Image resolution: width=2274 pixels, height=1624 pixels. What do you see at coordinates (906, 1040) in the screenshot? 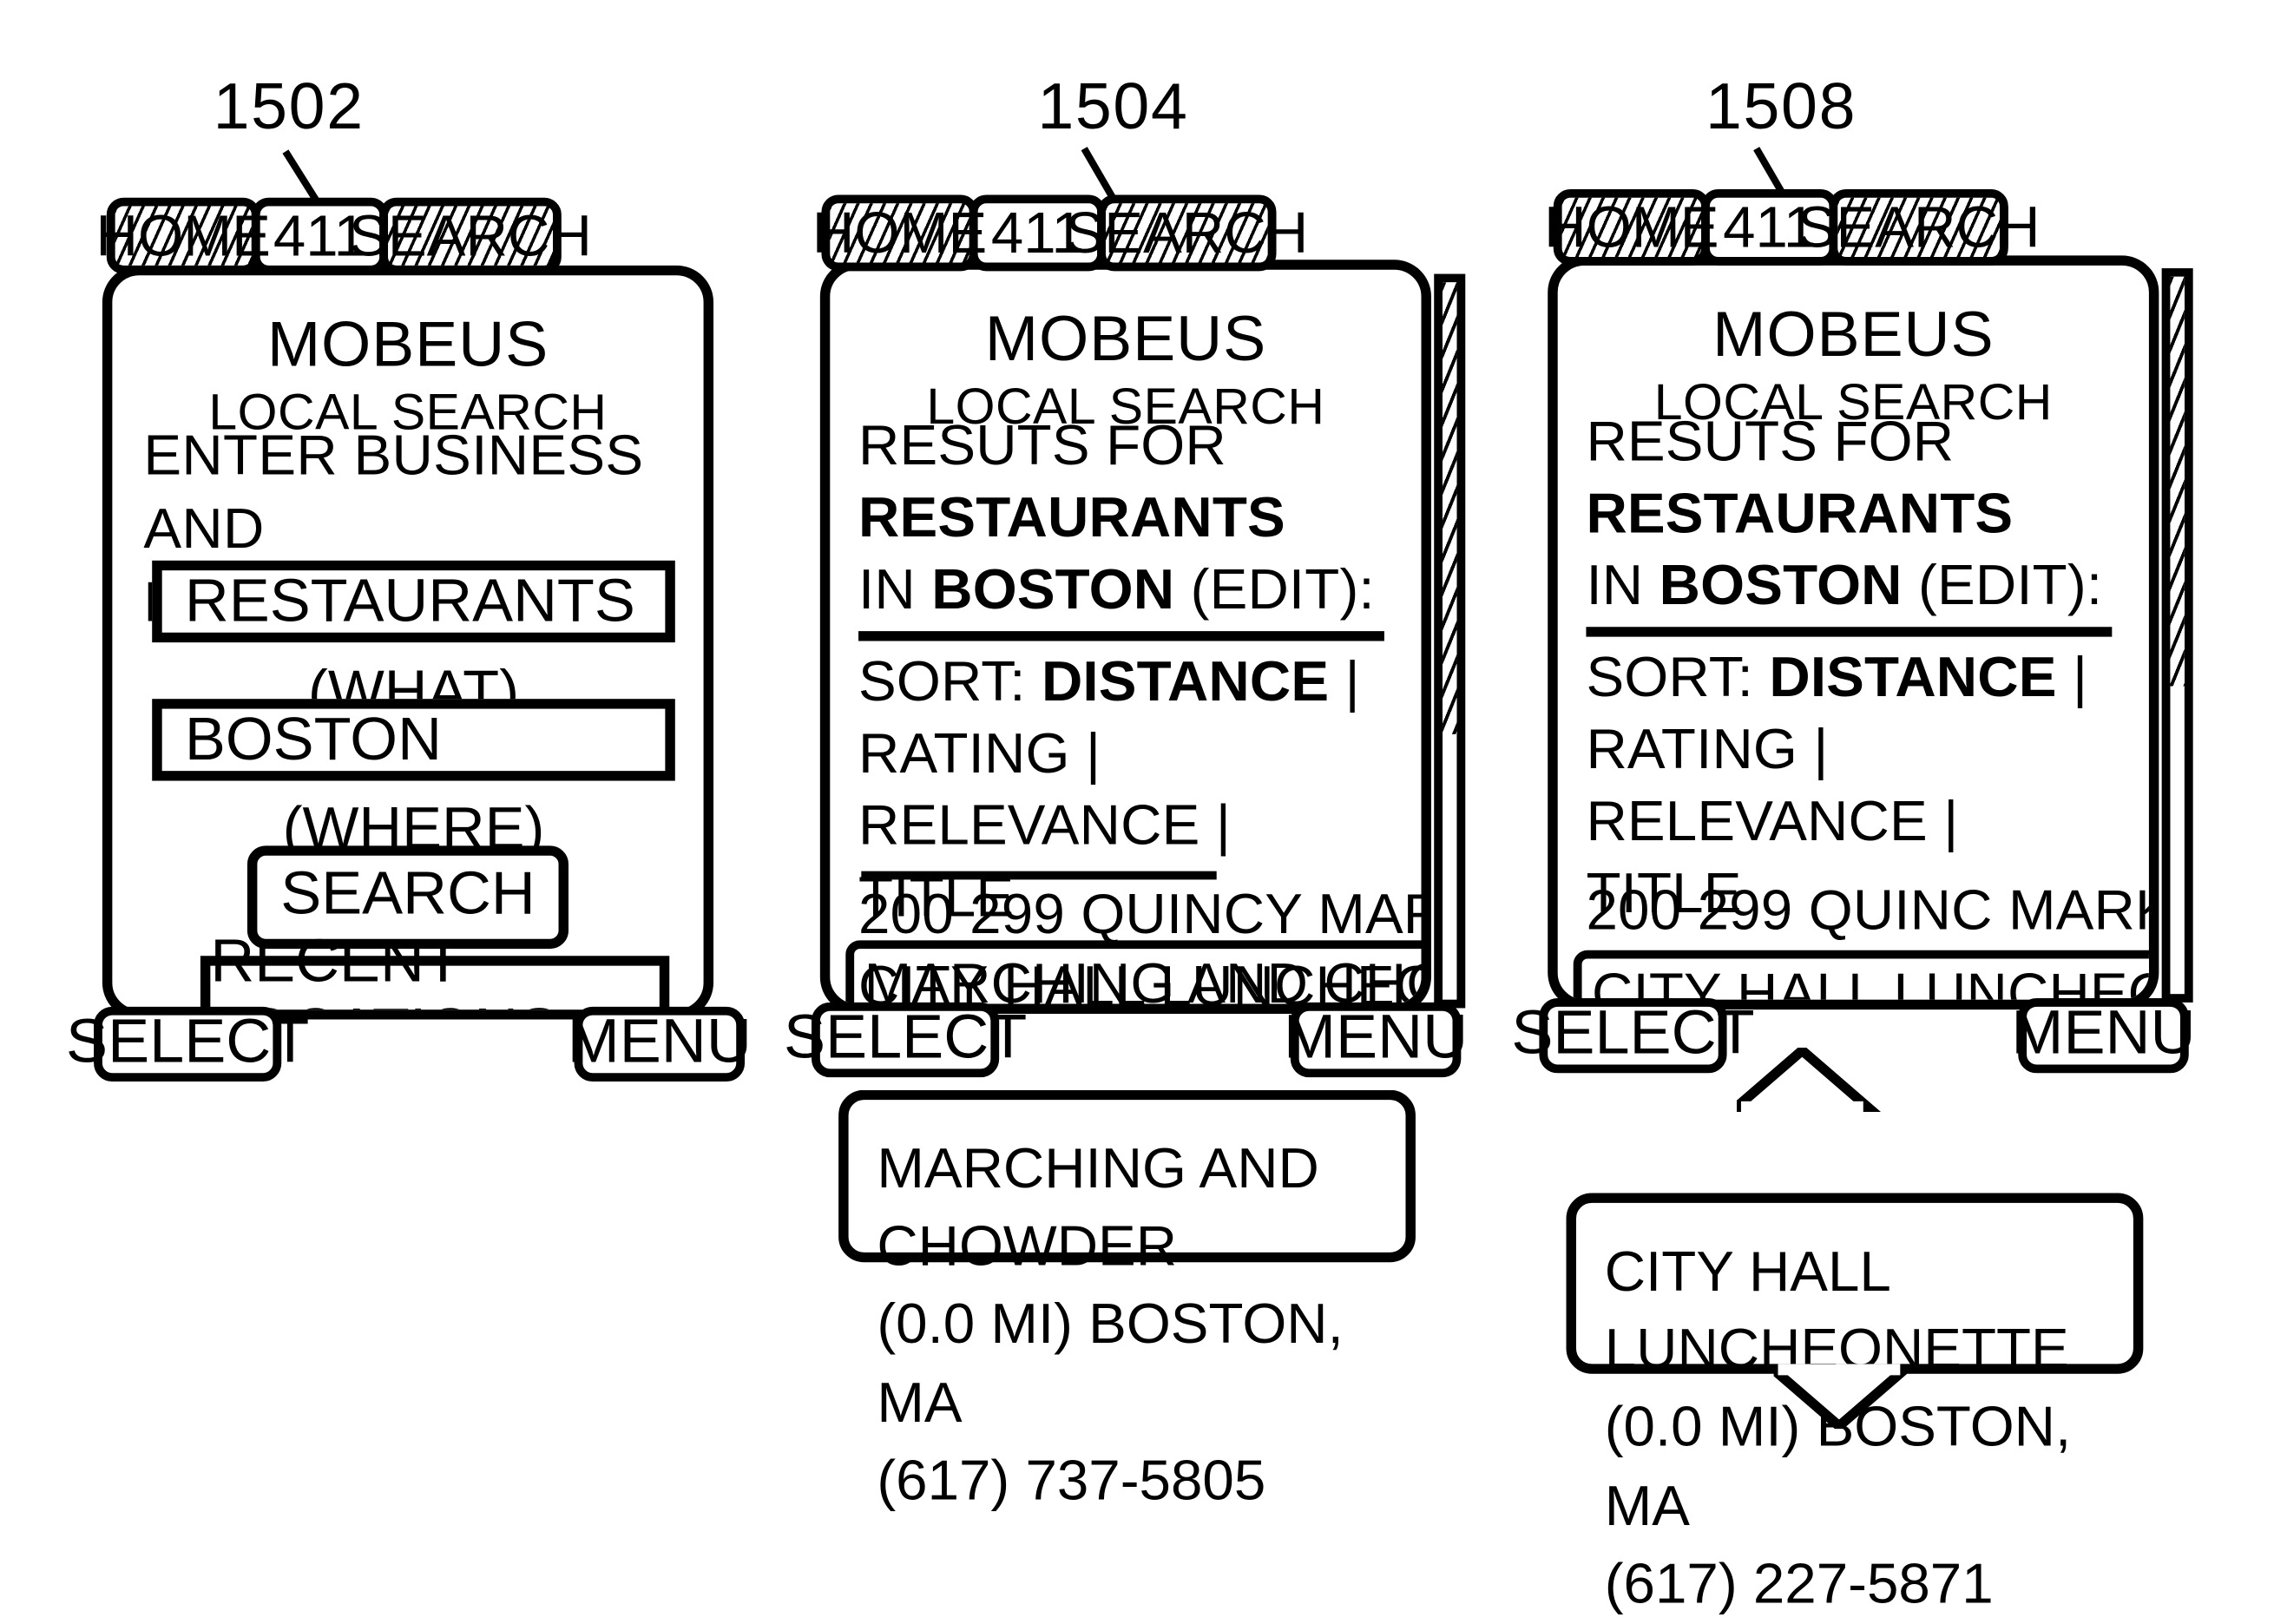
I see `softkey-select-panel2: SELECT` at bounding box center [906, 1040].